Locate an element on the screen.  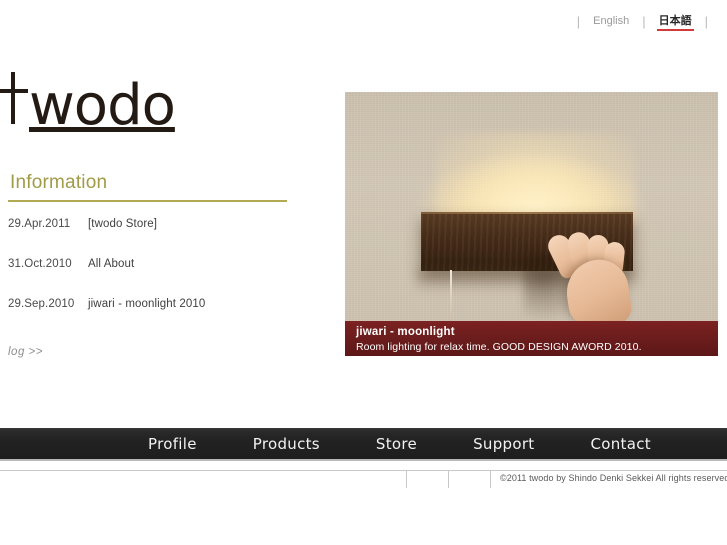
nav-item-store: Store is located at coordinates (396, 444).